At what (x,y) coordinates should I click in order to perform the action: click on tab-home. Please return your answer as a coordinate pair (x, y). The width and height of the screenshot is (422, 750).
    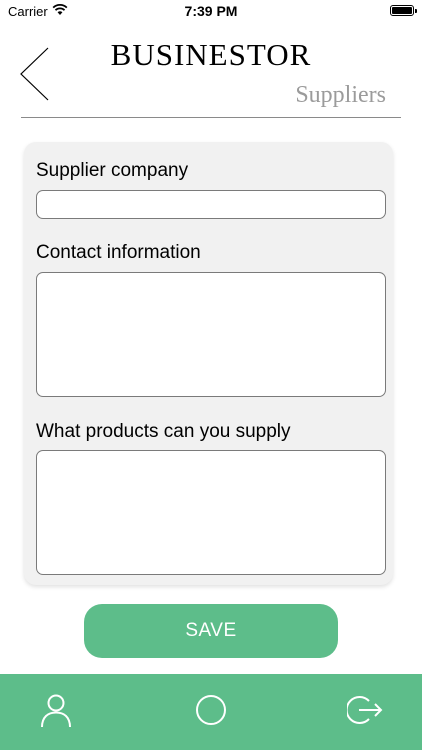
    Looking at the image, I should click on (211, 710).